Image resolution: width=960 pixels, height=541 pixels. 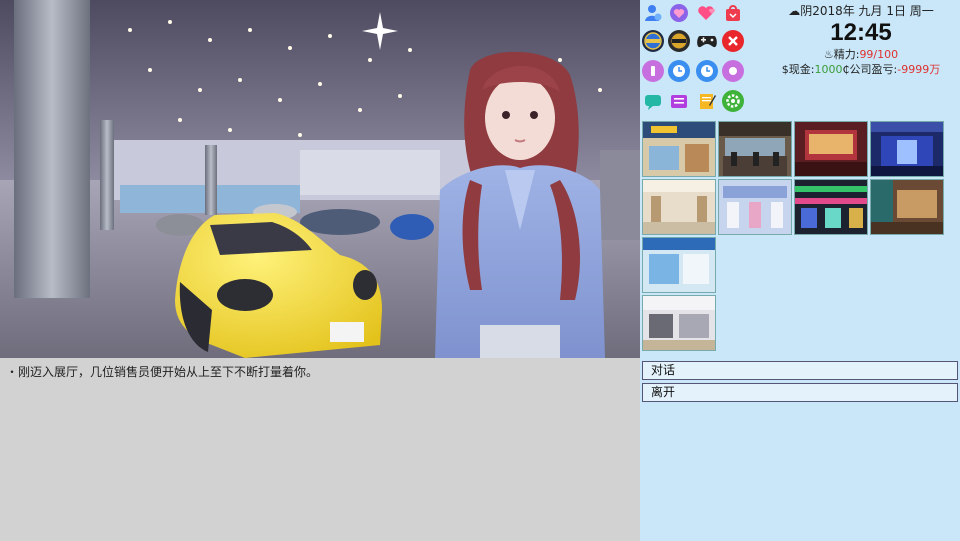 What do you see at coordinates (653, 101) in the screenshot?
I see `chat-icon` at bounding box center [653, 101].